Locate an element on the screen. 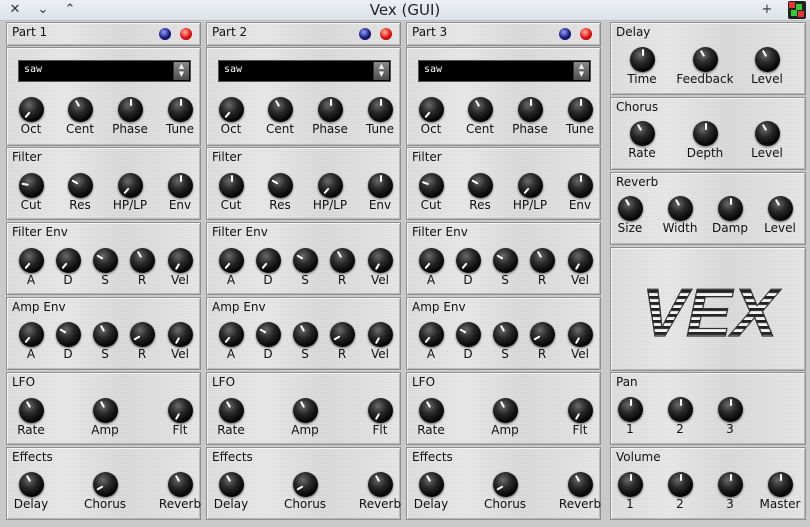  part3-aenv-4-knob is located at coordinates (580, 334).